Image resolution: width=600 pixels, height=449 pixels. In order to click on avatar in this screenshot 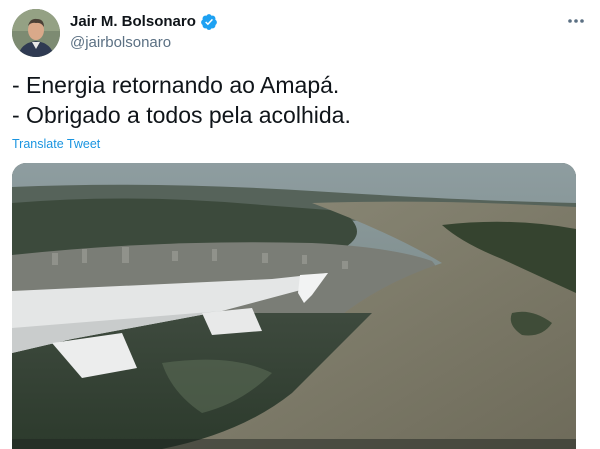, I will do `click(36, 33)`.